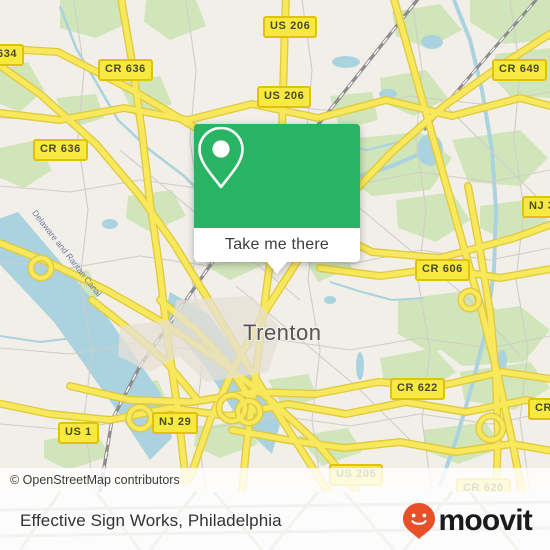 This screenshot has height=550, width=550. I want to click on moovit-brand: moovit, so click(467, 521).